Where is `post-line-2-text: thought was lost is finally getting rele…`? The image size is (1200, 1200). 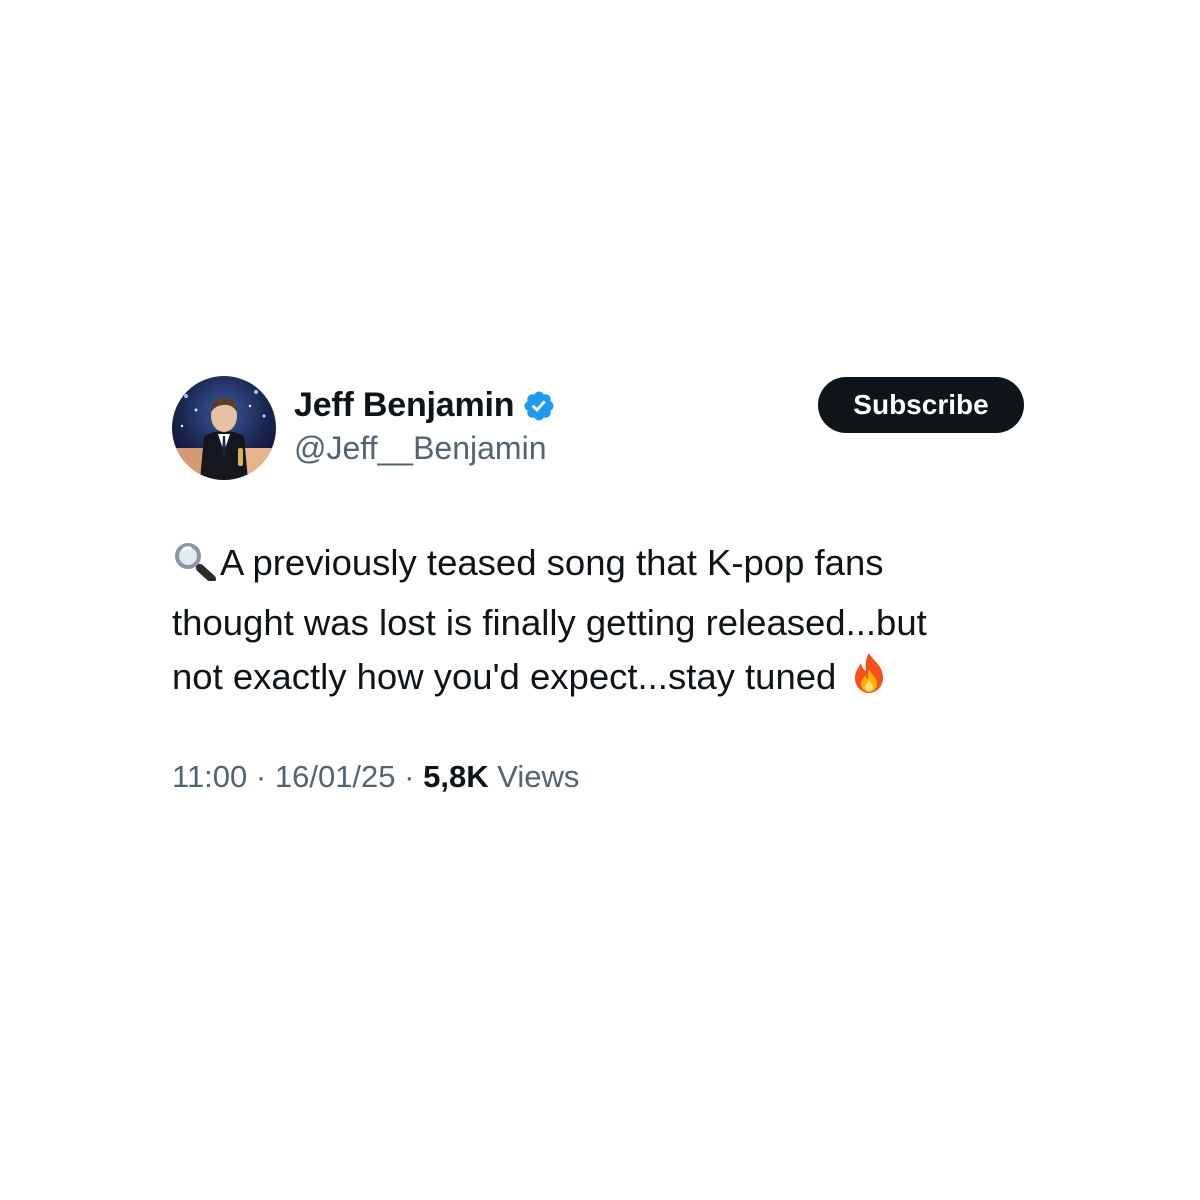
post-line-2-text: thought was lost is finally getting rele… is located at coordinates (549, 622).